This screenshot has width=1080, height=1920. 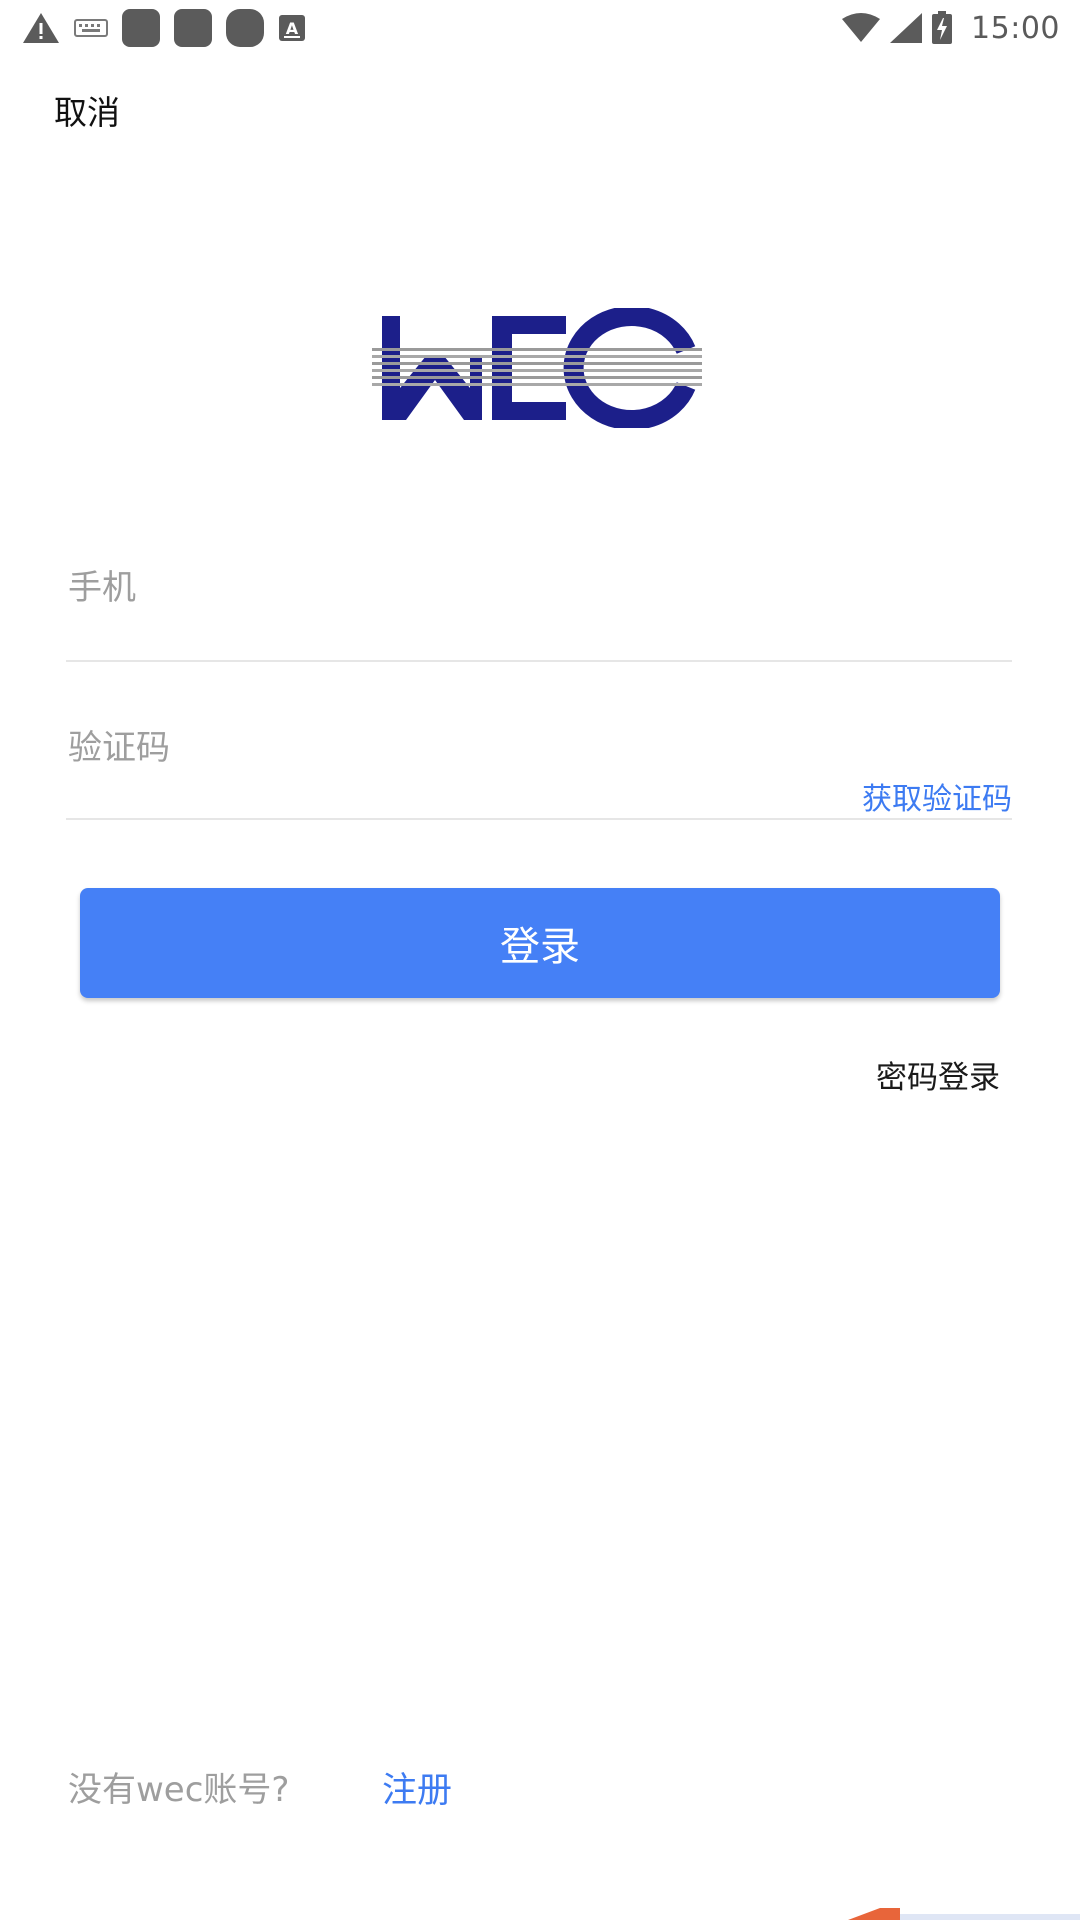 What do you see at coordinates (938, 1074) in the screenshot?
I see `password-login-link: 密码登录` at bounding box center [938, 1074].